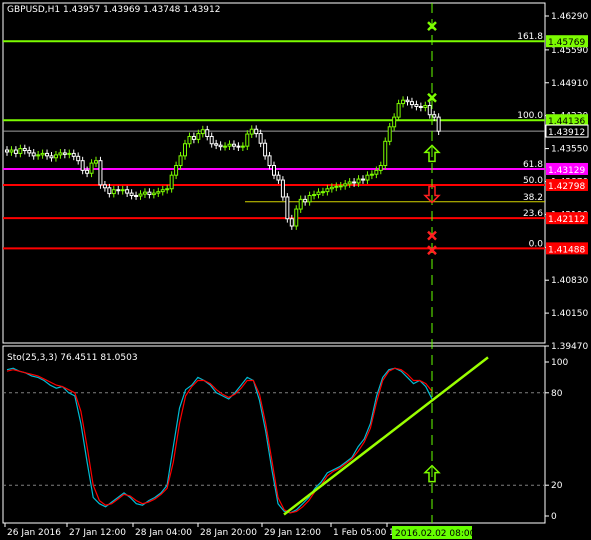 Image resolution: width=591 pixels, height=540 pixels. Describe the element at coordinates (569, 281) in the screenshot. I see `price-tick-label-8: 1.40830` at that location.